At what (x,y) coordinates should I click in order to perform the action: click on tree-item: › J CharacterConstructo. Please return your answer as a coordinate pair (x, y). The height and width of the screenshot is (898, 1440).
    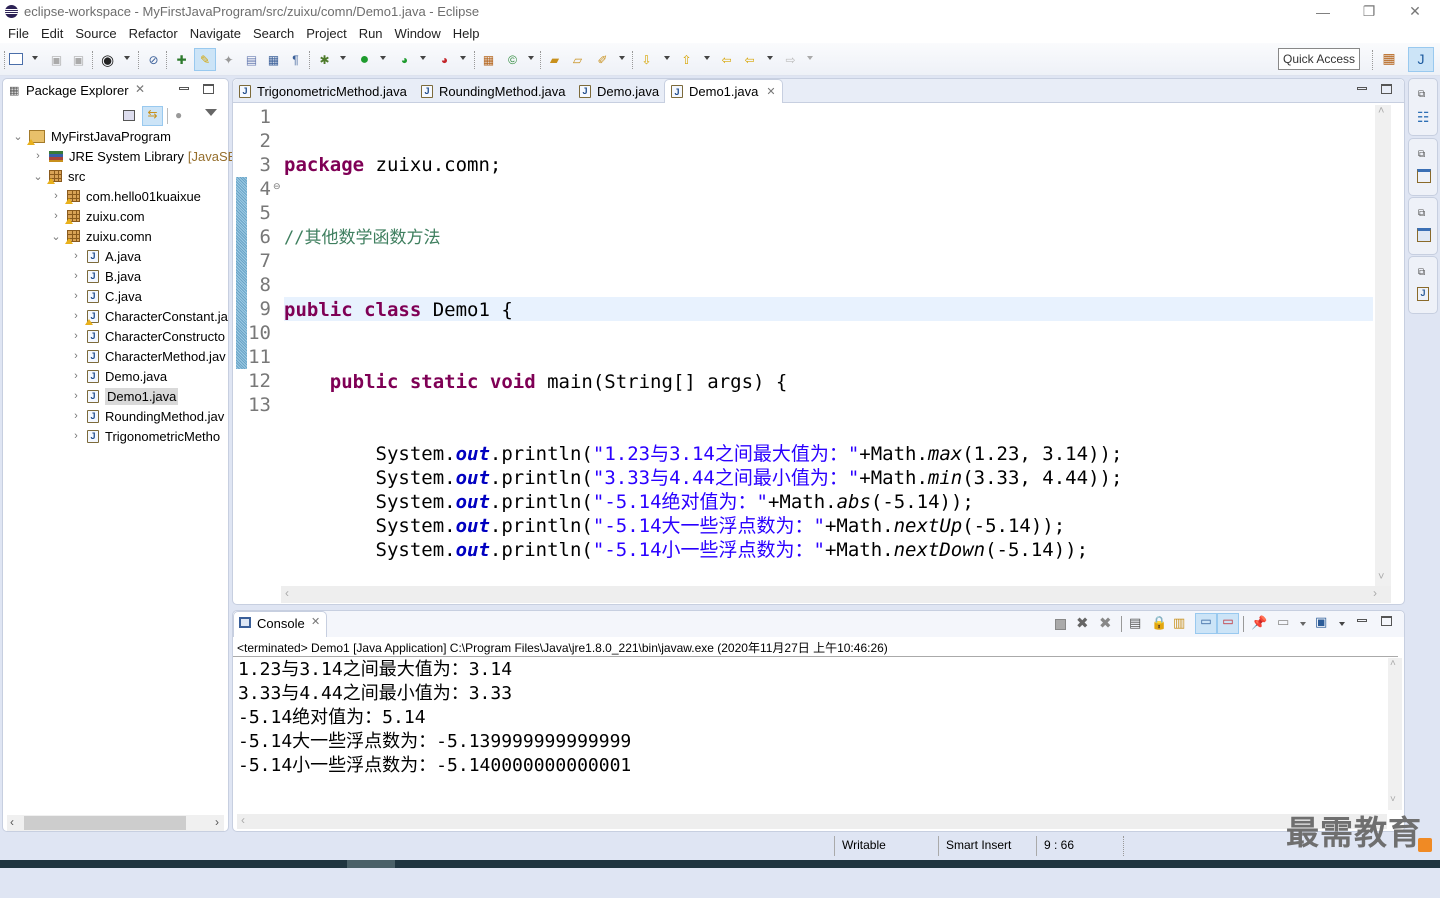
    Looking at the image, I should click on (148, 336).